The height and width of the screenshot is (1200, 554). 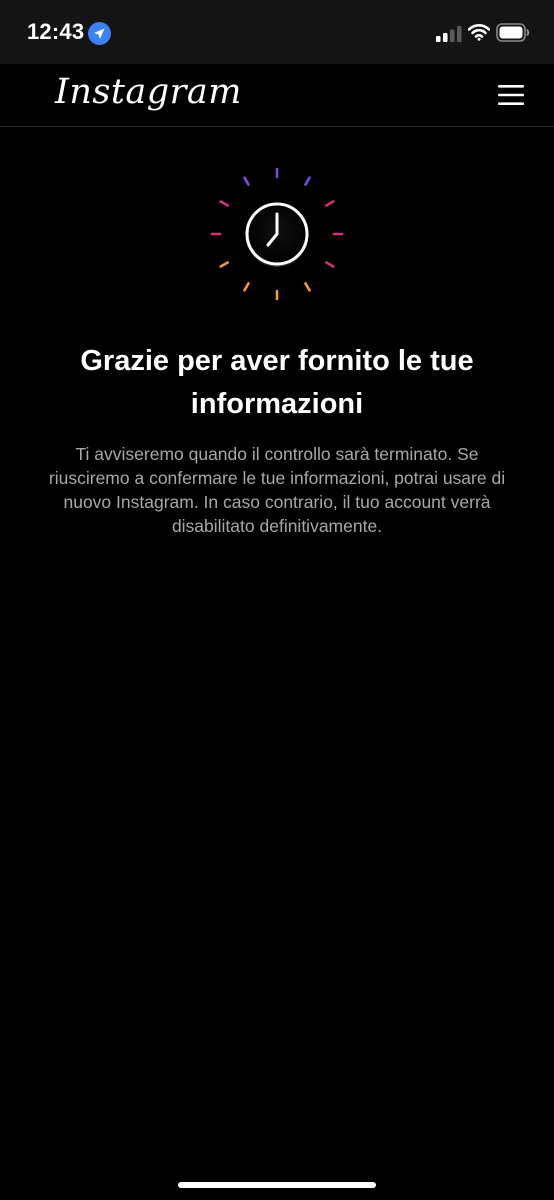 What do you see at coordinates (277, 234) in the screenshot?
I see `clock-icon` at bounding box center [277, 234].